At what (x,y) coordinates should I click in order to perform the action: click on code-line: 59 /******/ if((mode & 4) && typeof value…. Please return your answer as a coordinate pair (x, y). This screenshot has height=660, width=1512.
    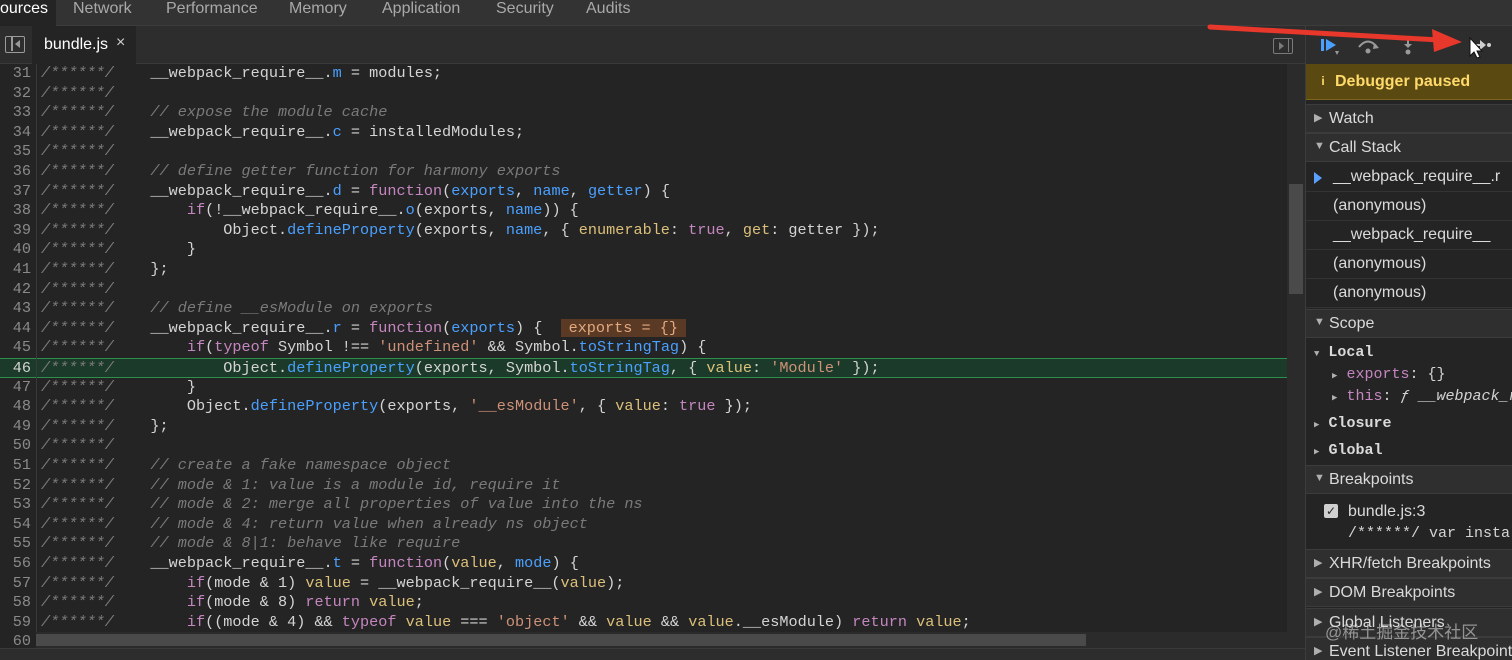
    Looking at the image, I should click on (652, 623).